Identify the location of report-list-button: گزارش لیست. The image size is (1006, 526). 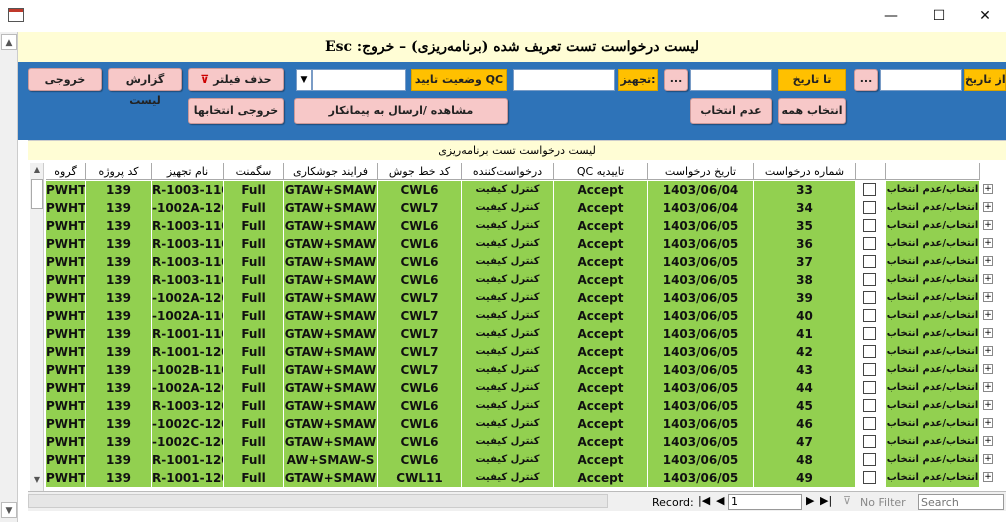
(145, 87).